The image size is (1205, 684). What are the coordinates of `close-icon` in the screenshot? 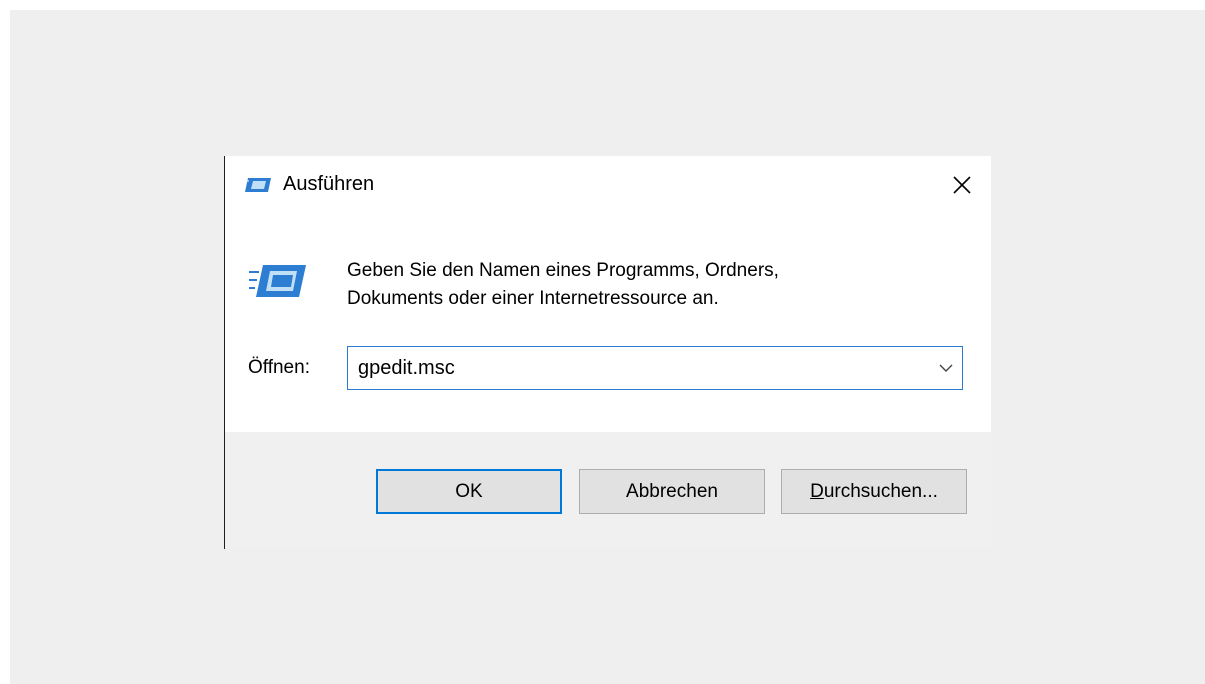 It's located at (962, 185).